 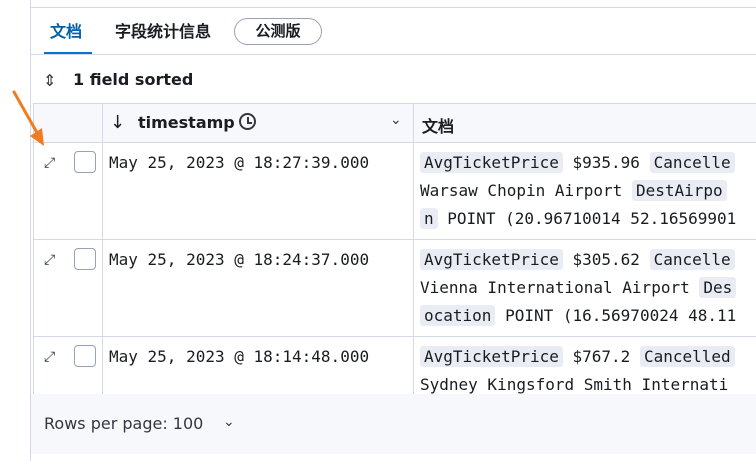 What do you see at coordinates (574, 384) in the screenshot?
I see `field-value: Sydney Kingsford Smith Internati` at bounding box center [574, 384].